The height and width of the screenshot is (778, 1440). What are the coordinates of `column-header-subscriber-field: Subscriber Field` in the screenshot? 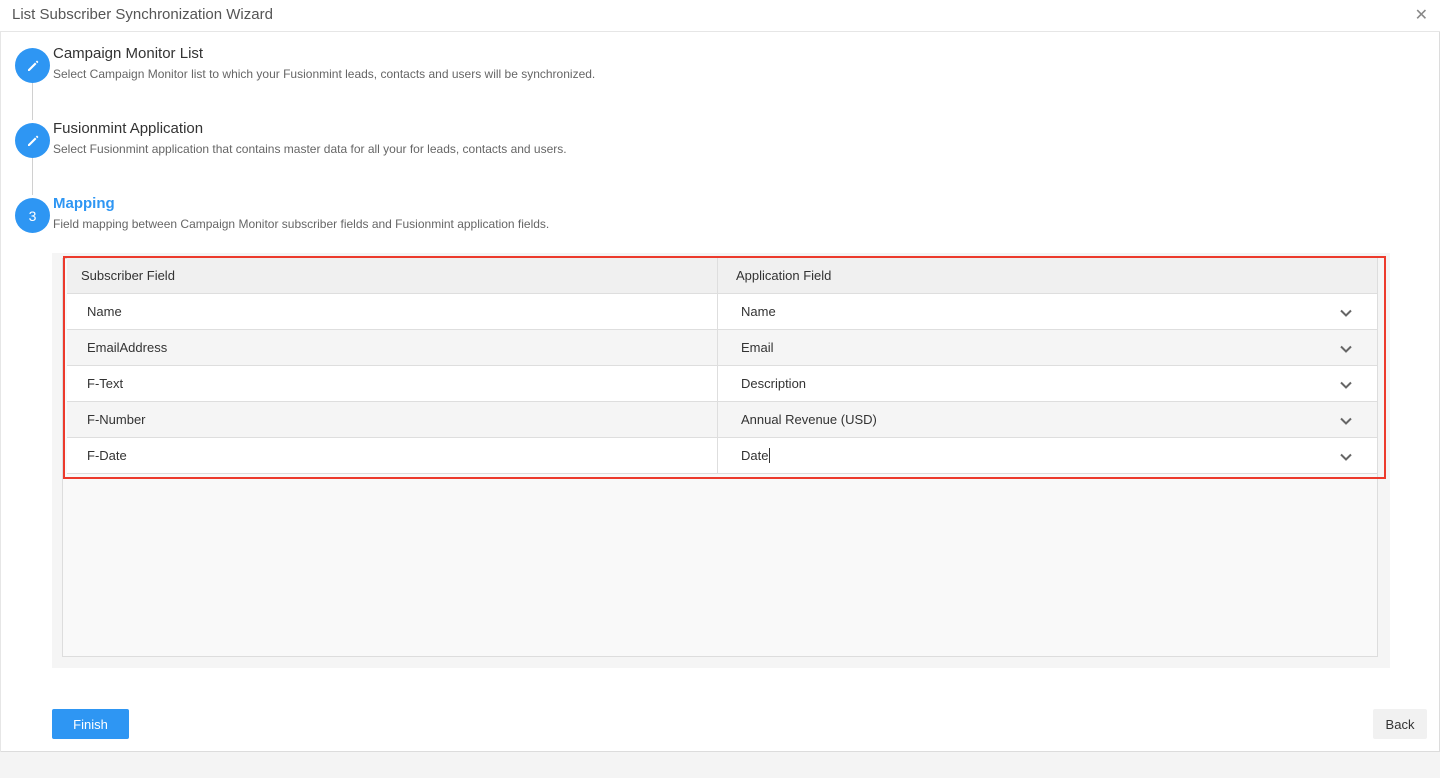 It's located at (128, 275).